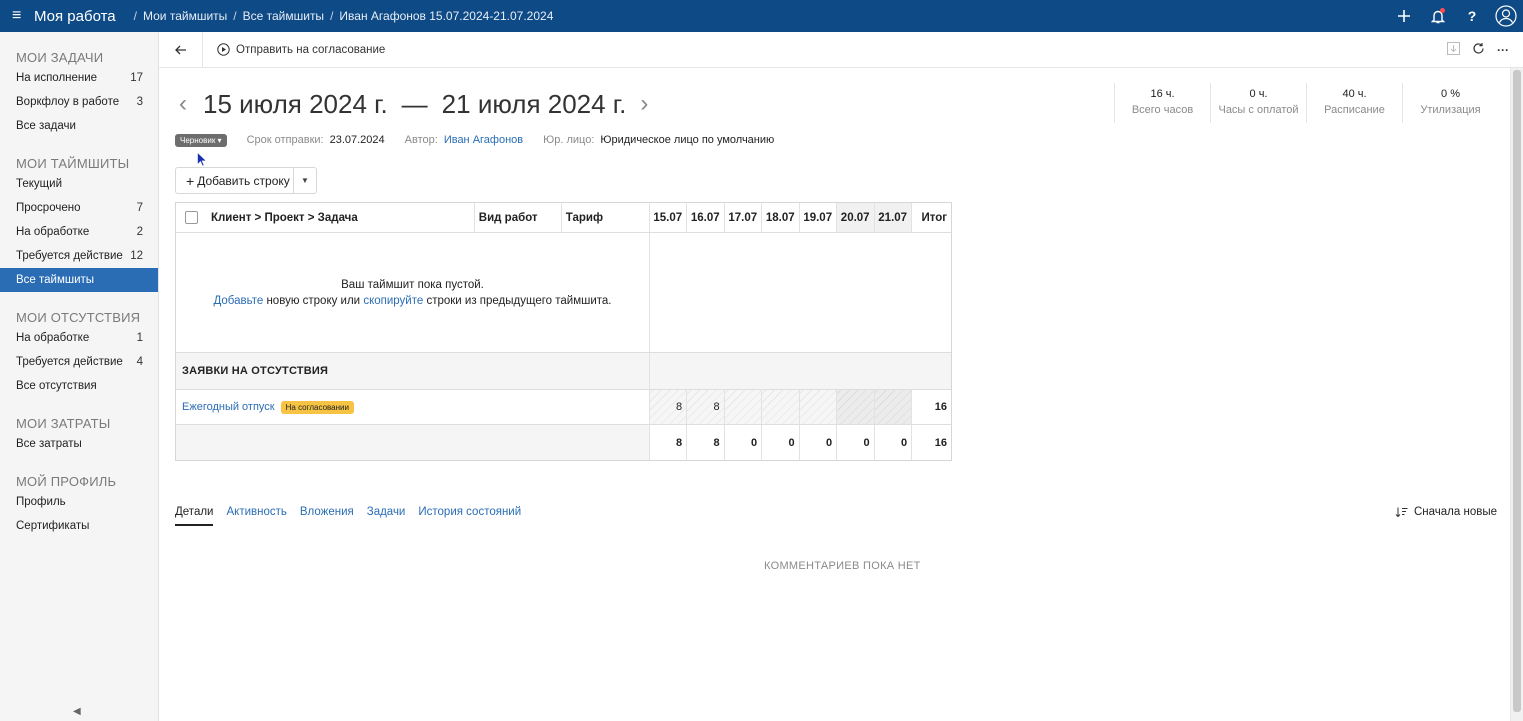 This screenshot has height=721, width=1523. Describe the element at coordinates (49, 444) in the screenshot. I see `sidebar-item-label: Все затраты` at that location.